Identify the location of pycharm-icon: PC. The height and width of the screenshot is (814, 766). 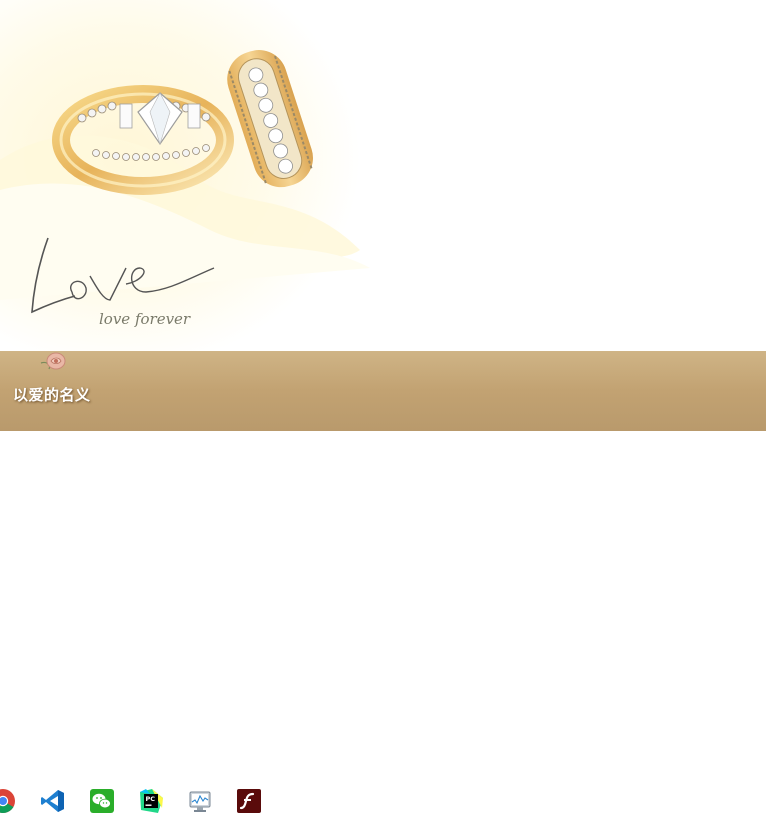
(151, 801).